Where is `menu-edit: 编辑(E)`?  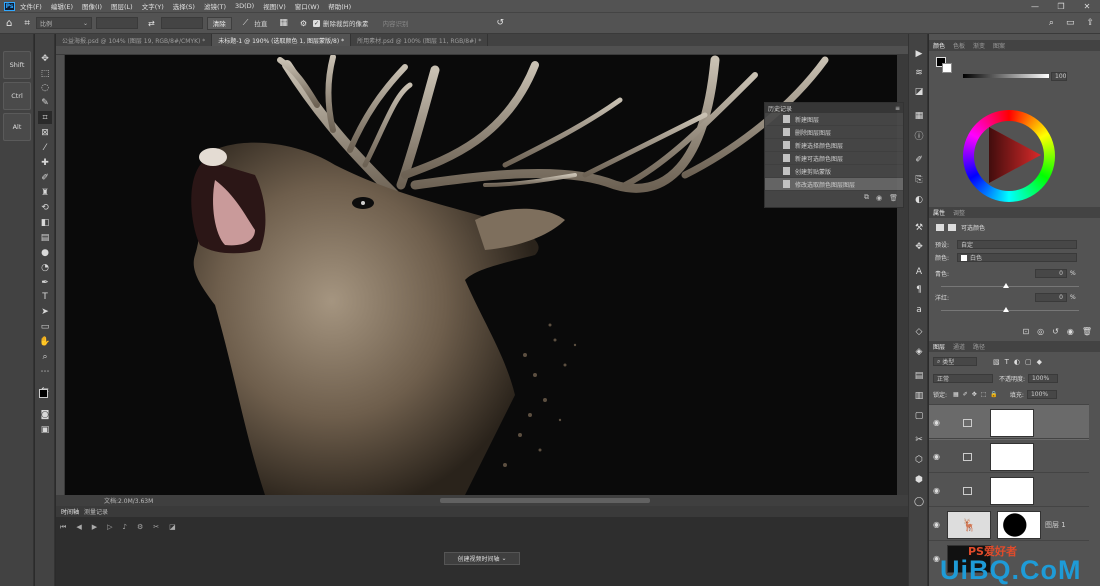 menu-edit: 编辑(E) is located at coordinates (62, 6).